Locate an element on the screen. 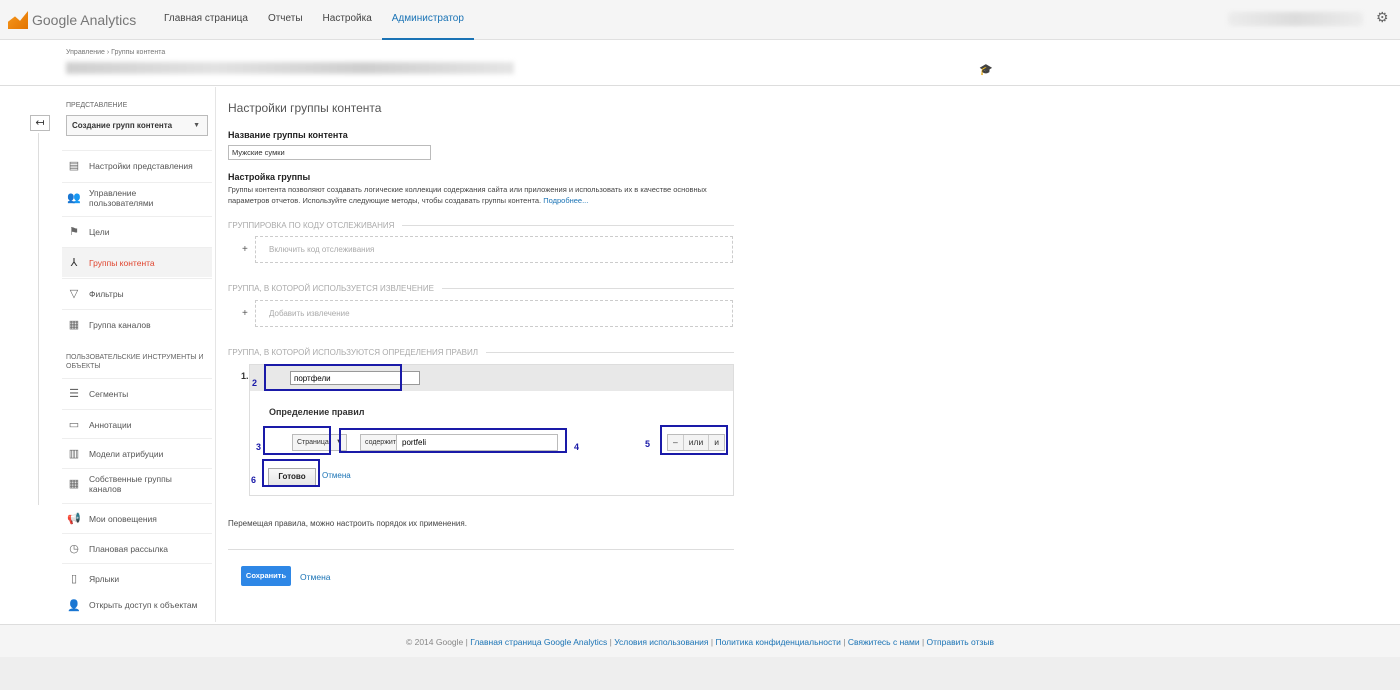  flag-icon: ⚑ is located at coordinates (74, 232).